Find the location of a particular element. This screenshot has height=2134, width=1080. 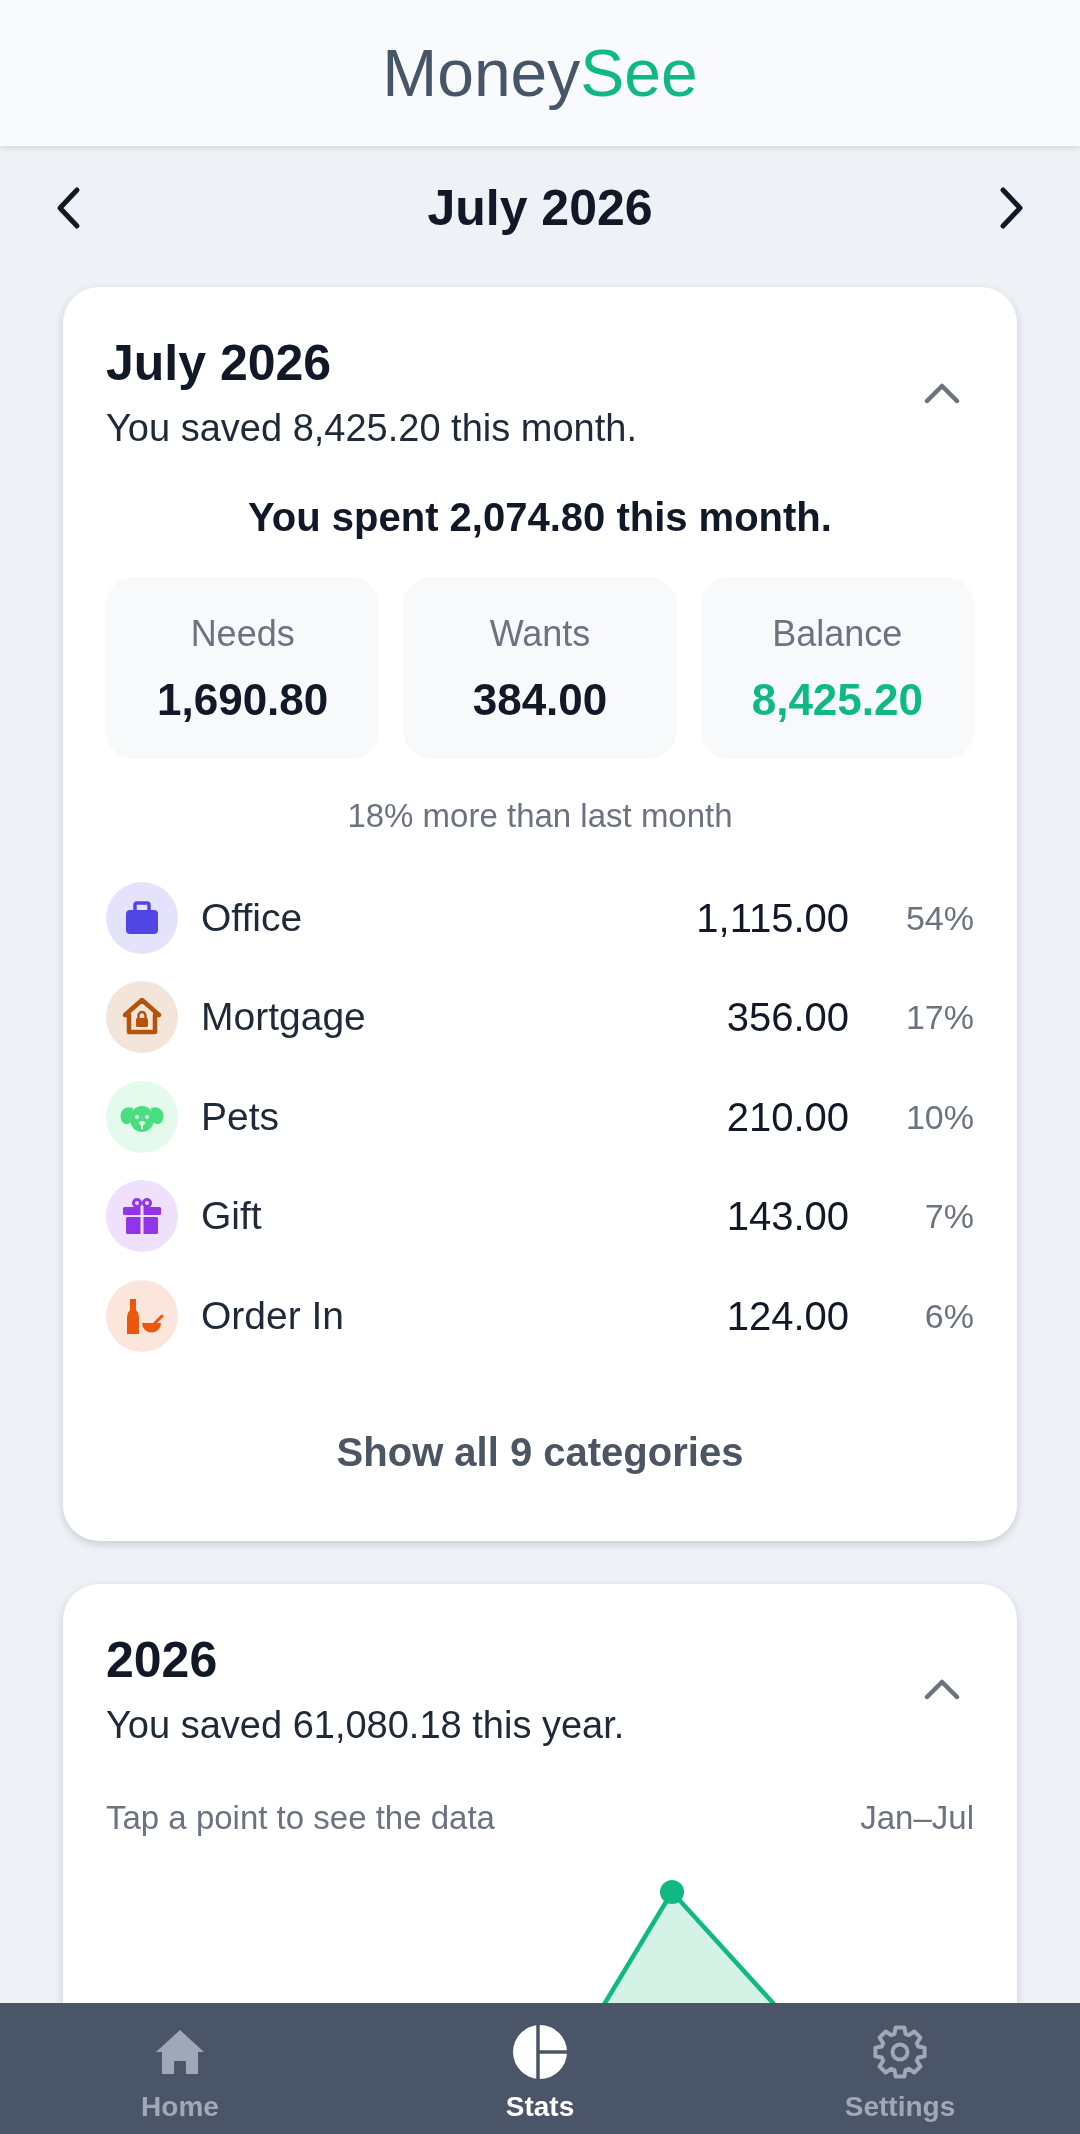

category-percent: 7% is located at coordinates (948, 1217).